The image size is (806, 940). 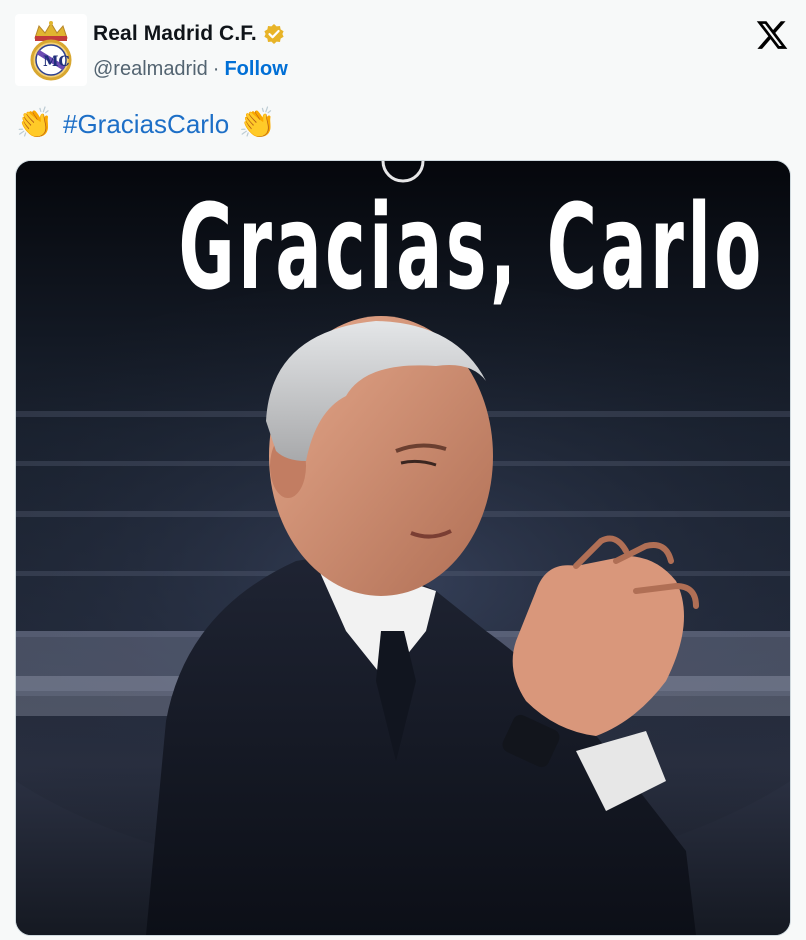 I want to click on handle-row: @realmadrid · Follow, so click(x=190, y=69).